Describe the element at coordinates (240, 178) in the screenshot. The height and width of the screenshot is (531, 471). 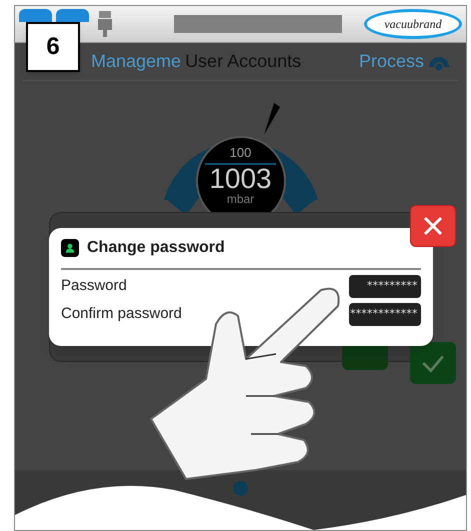
I see `pressure-value: 1003` at that location.